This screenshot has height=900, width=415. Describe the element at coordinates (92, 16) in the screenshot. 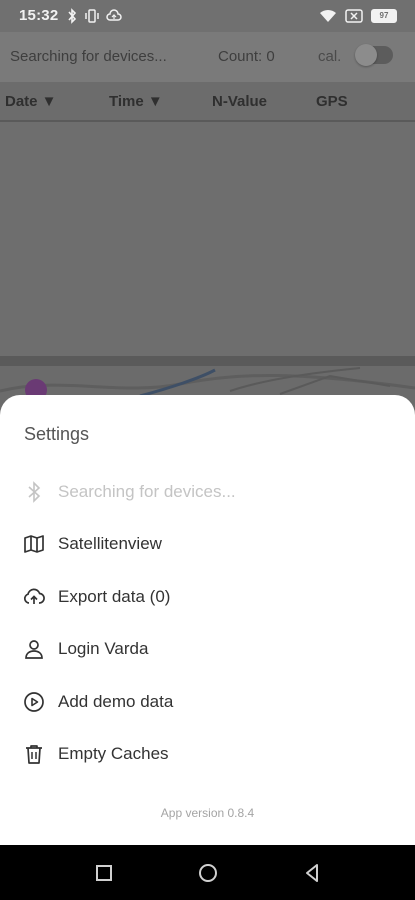

I see `vibrate-icon` at that location.